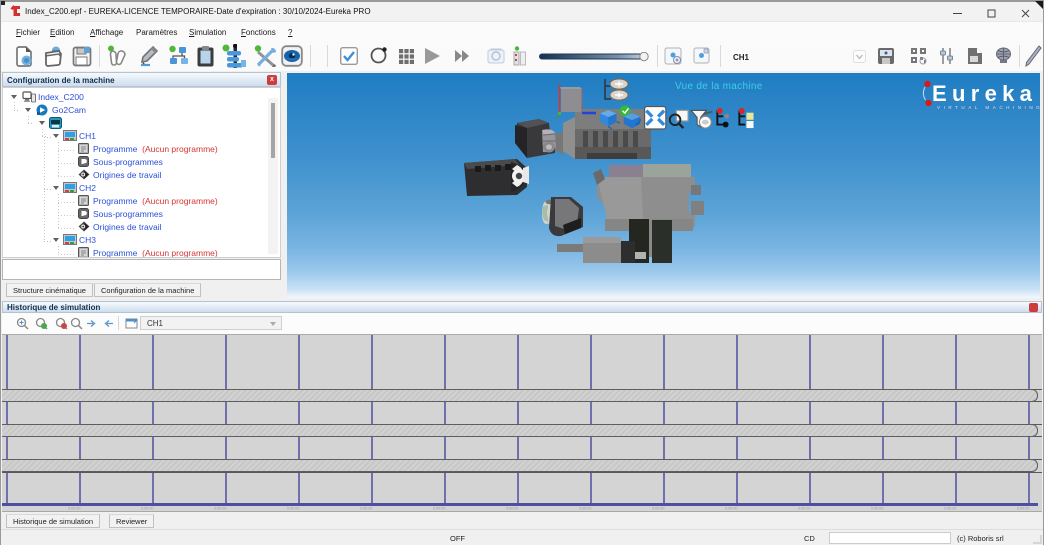  What do you see at coordinates (983, 93) in the screenshot?
I see `svg-text: Eureka` at bounding box center [983, 93].